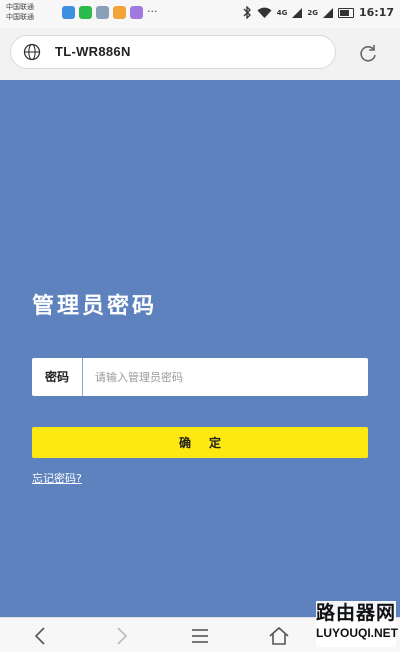 The image size is (400, 652). Describe the element at coordinates (95, 306) in the screenshot. I see `page-title: 管理员密码` at that location.